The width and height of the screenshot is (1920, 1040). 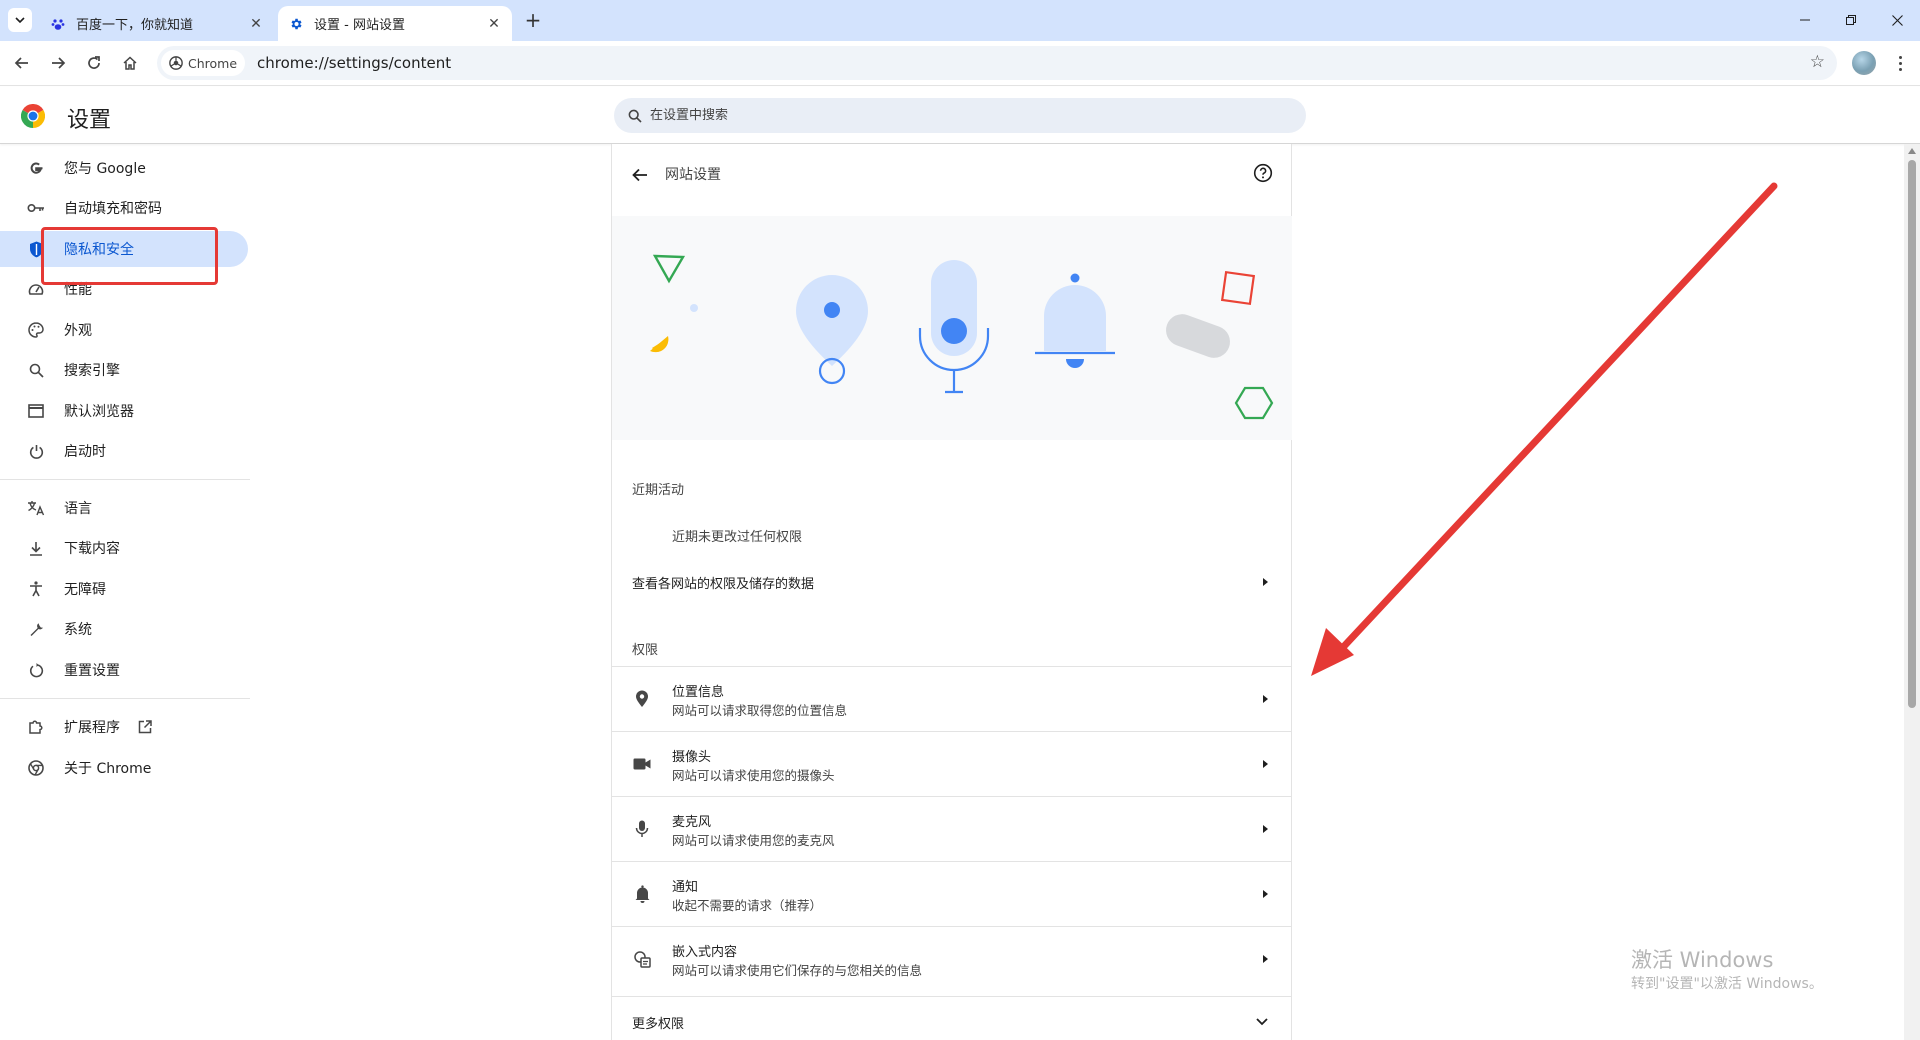 I want to click on browser-menu-button, so click(x=1900, y=63).